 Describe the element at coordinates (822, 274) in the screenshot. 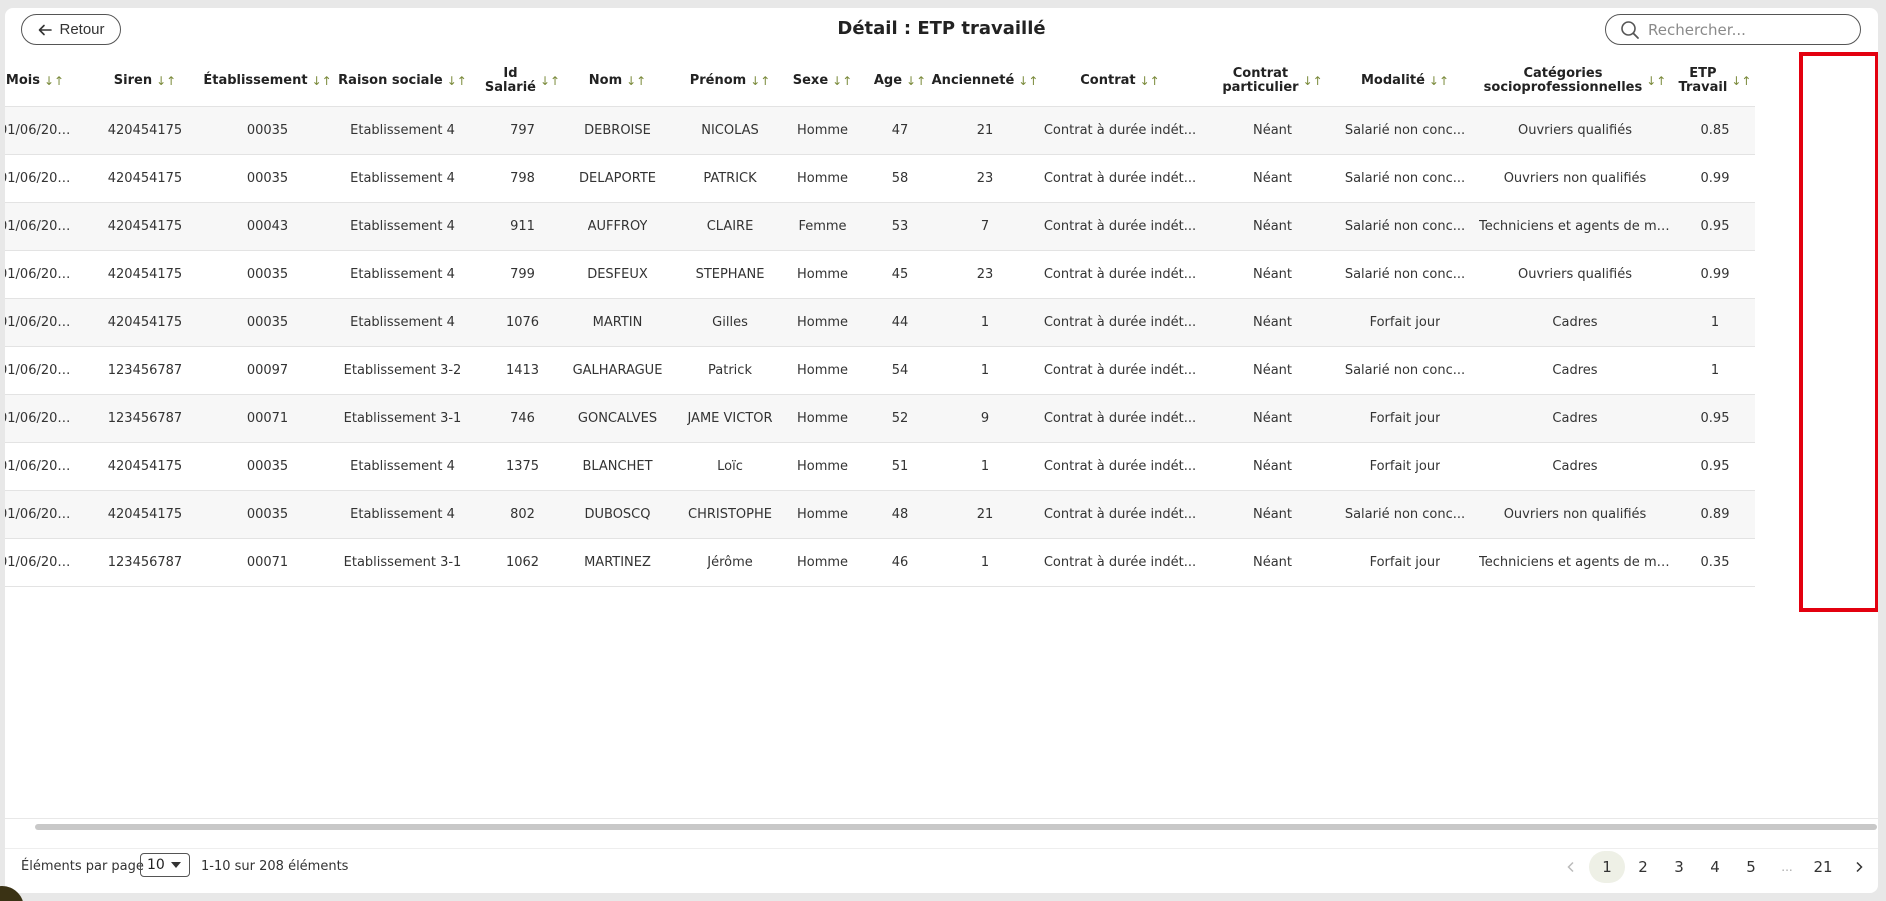

I see `table-cell: Homme` at that location.